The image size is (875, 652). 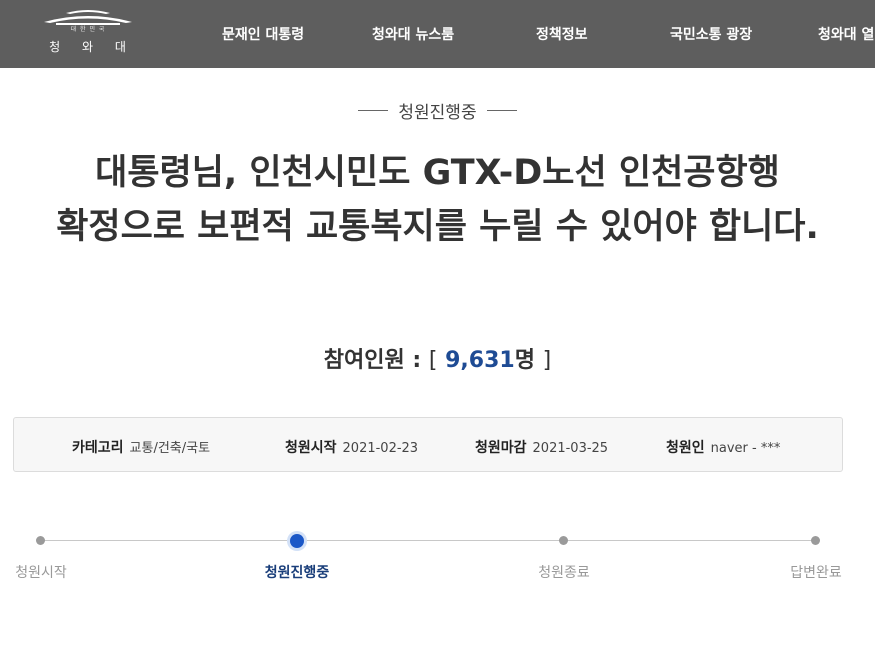 I want to click on info-start-value: 2021-02-23, so click(x=380, y=448).